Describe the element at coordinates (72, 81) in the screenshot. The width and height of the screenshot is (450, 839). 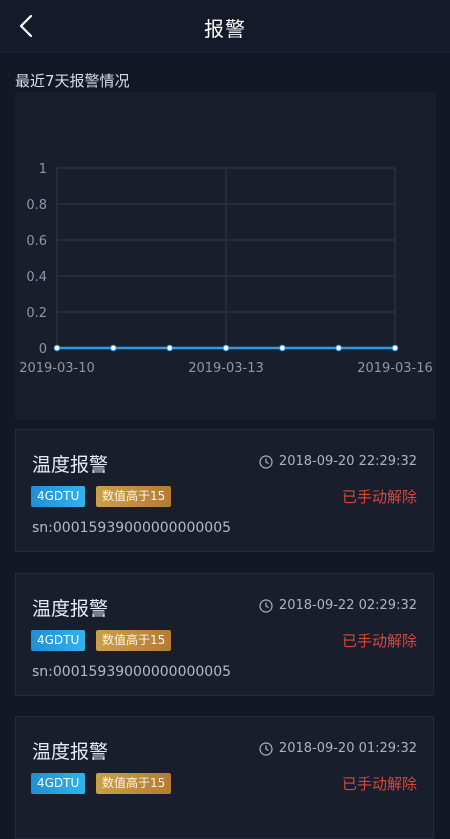
I see `section-title: 最近7天报警情况` at that location.